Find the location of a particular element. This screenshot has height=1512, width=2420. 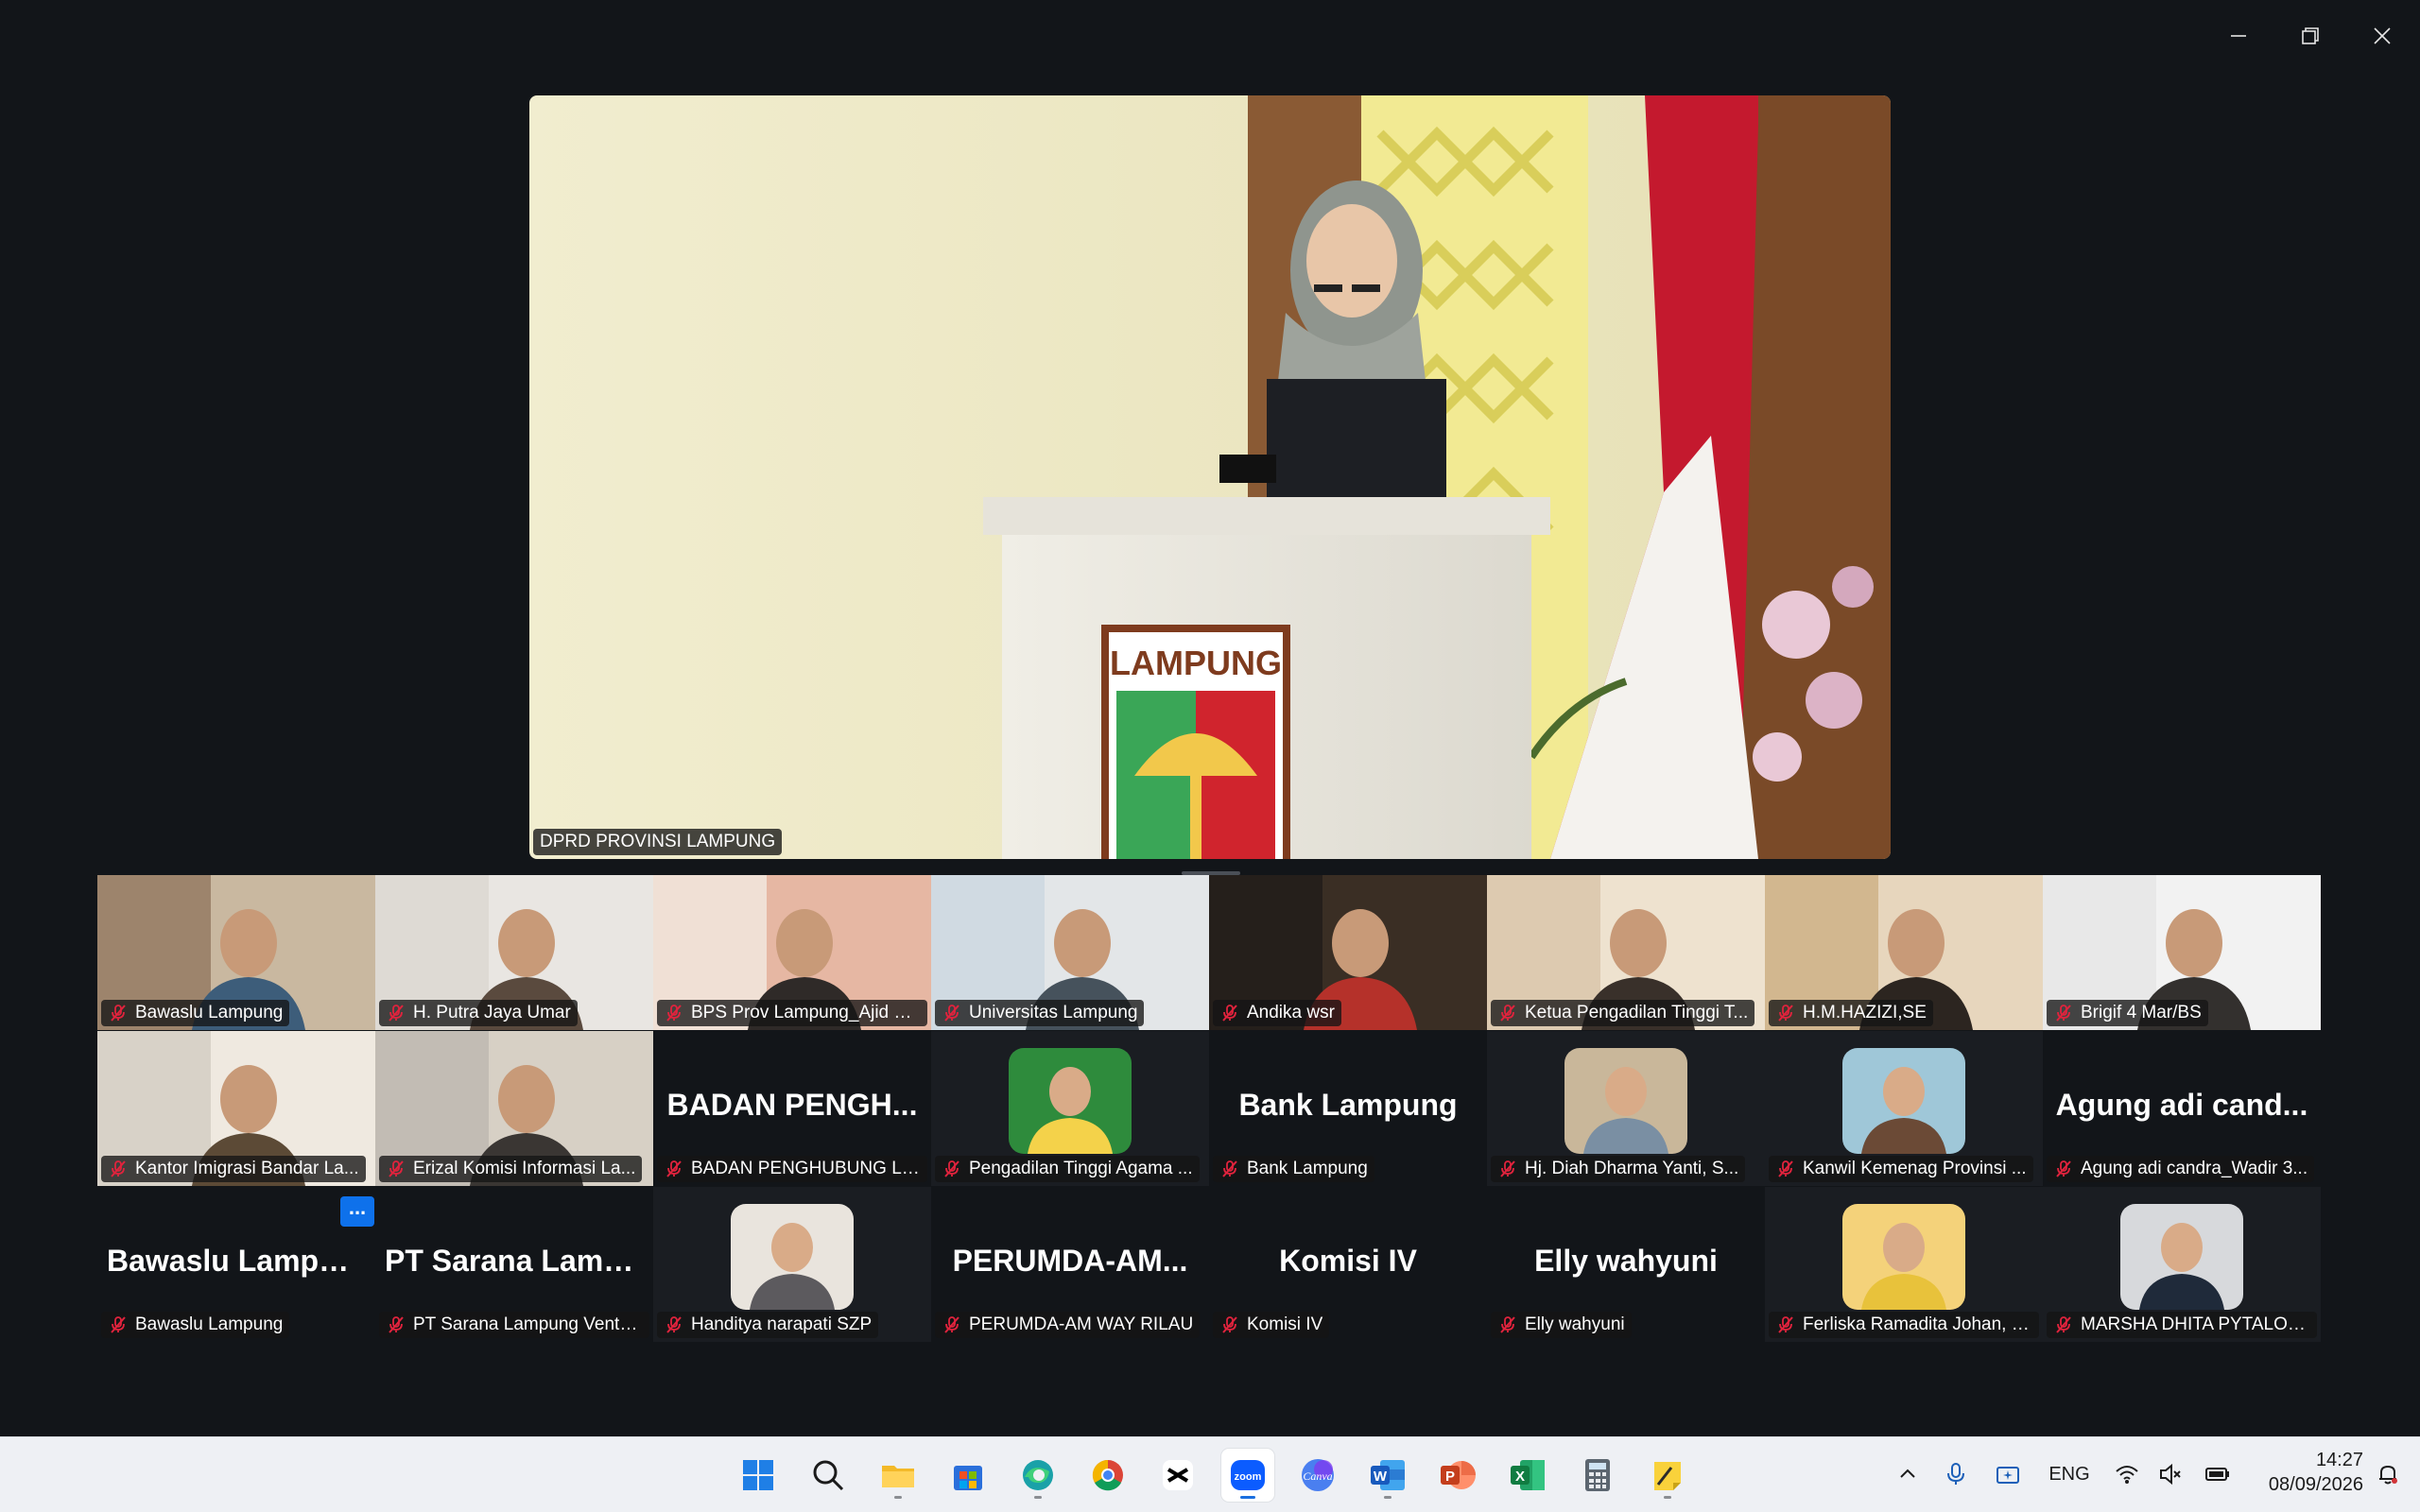

restore-icon is located at coordinates (2310, 36).